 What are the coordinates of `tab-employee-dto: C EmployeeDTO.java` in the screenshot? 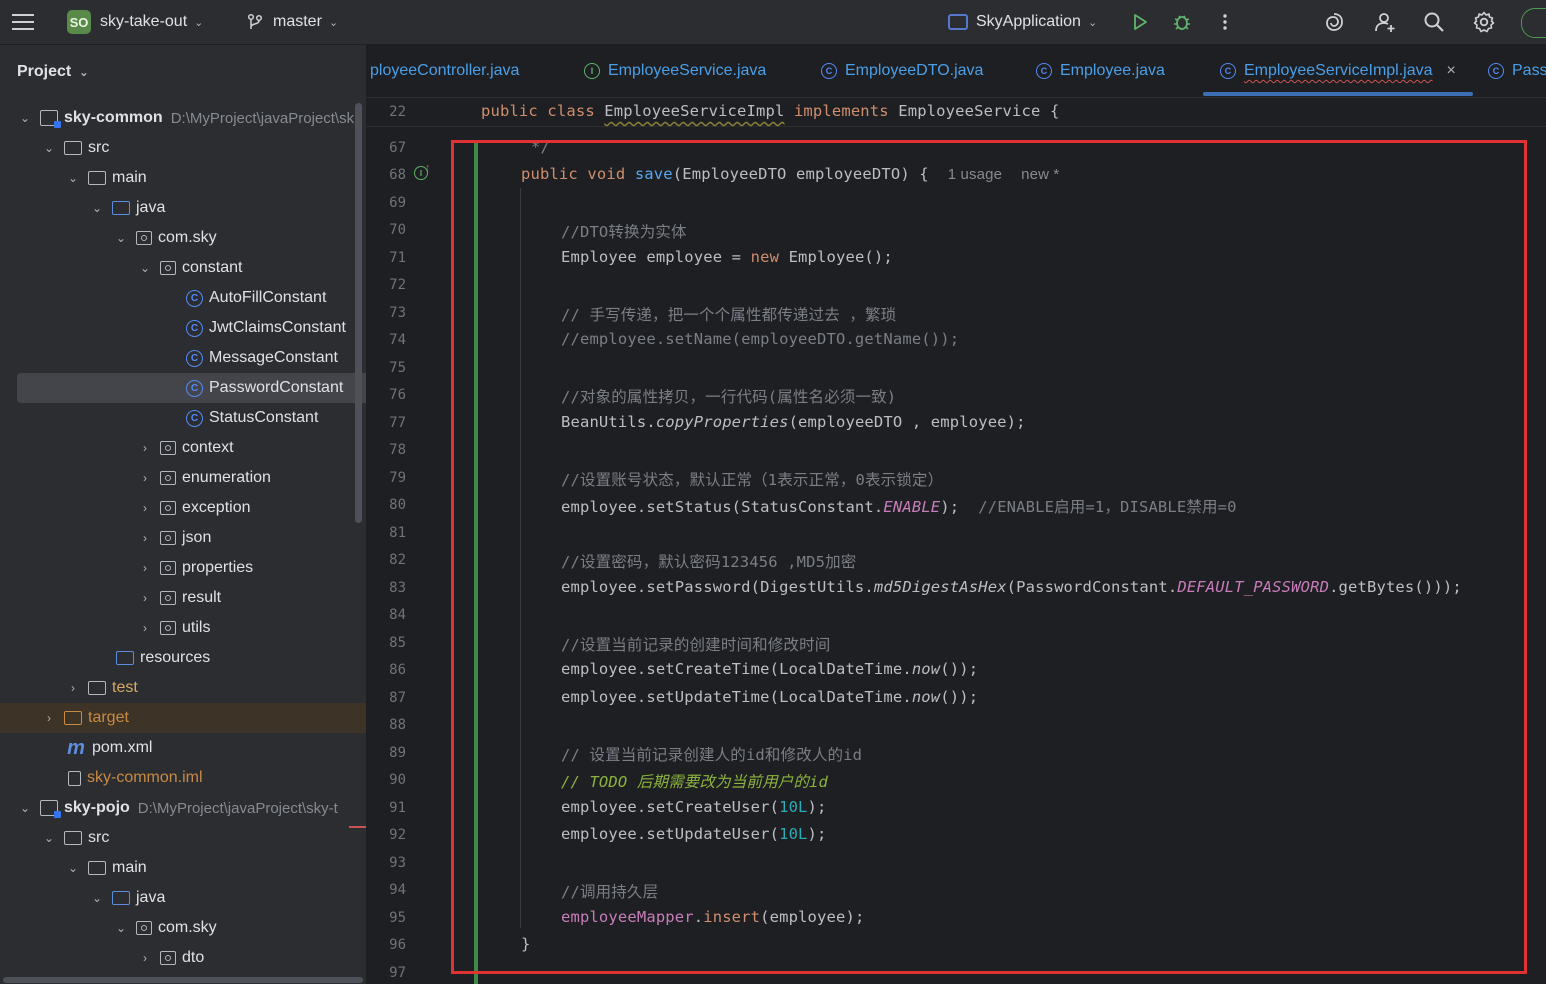 It's located at (902, 71).